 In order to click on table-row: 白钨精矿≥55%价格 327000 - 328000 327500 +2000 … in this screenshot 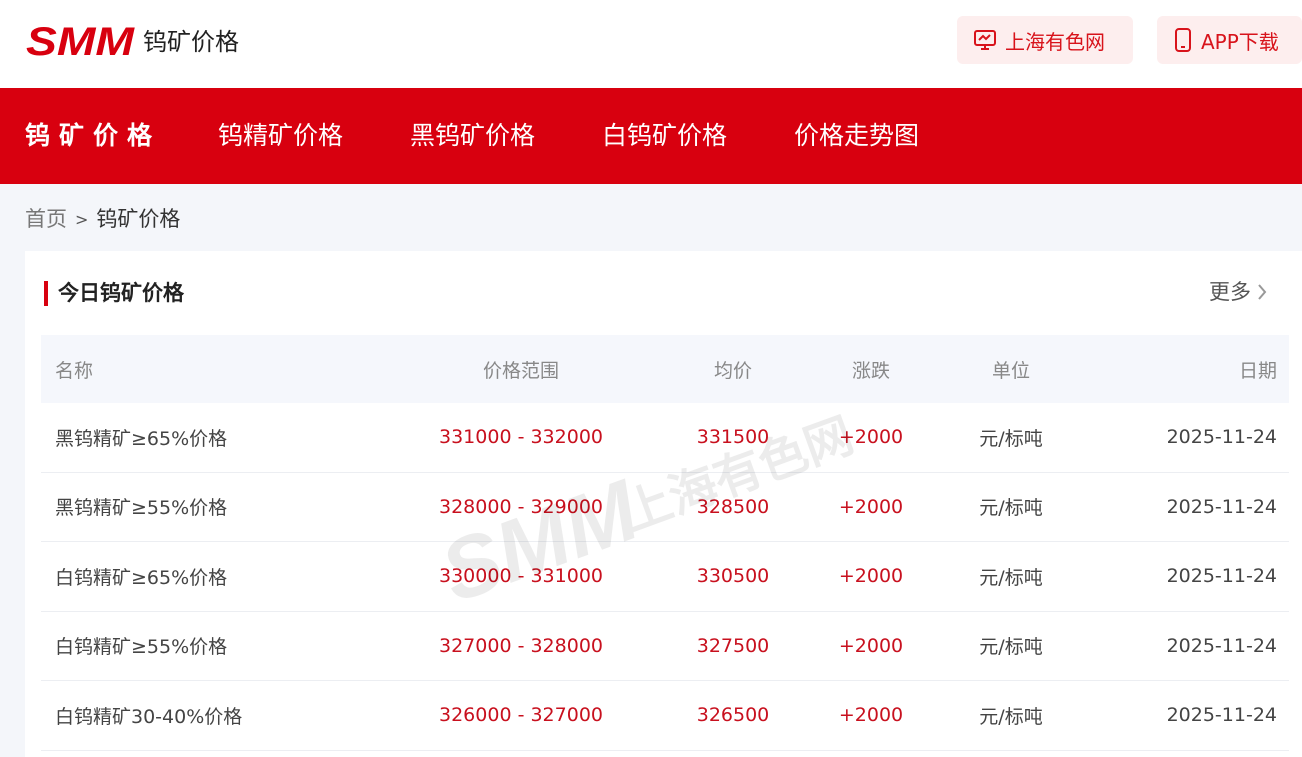, I will do `click(665, 646)`.